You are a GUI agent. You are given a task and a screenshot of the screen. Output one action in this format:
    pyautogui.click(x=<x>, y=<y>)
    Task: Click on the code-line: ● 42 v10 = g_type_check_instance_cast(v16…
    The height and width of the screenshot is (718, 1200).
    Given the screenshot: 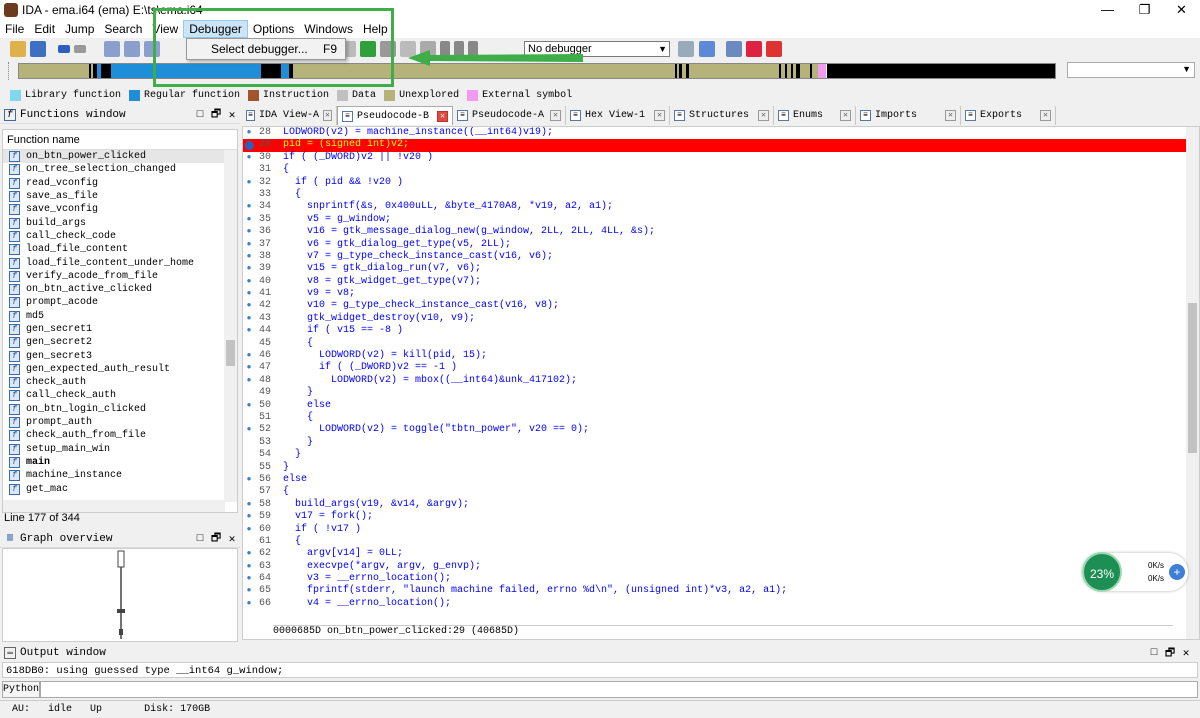 What is the action you would take?
    pyautogui.click(x=715, y=306)
    